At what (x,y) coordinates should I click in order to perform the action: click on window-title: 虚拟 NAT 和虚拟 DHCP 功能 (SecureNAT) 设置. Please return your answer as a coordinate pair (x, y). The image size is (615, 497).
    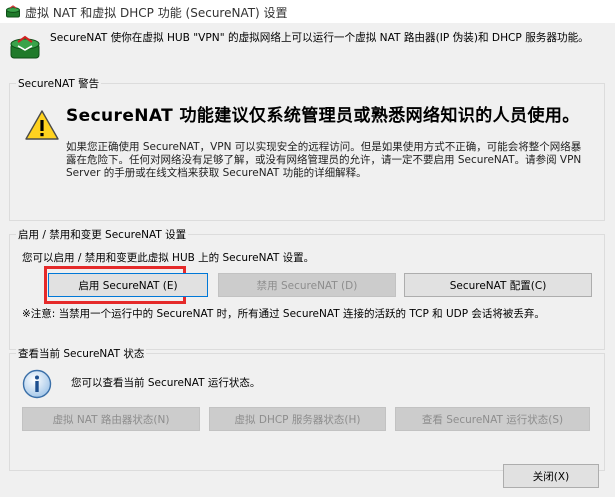
    Looking at the image, I should click on (156, 13).